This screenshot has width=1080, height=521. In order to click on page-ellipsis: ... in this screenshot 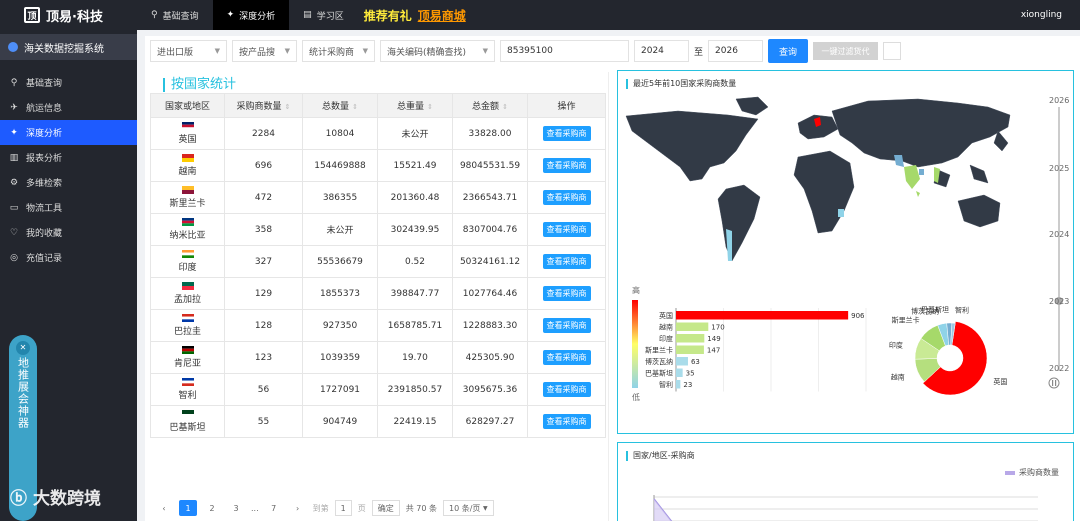, I will do `click(255, 508)`.